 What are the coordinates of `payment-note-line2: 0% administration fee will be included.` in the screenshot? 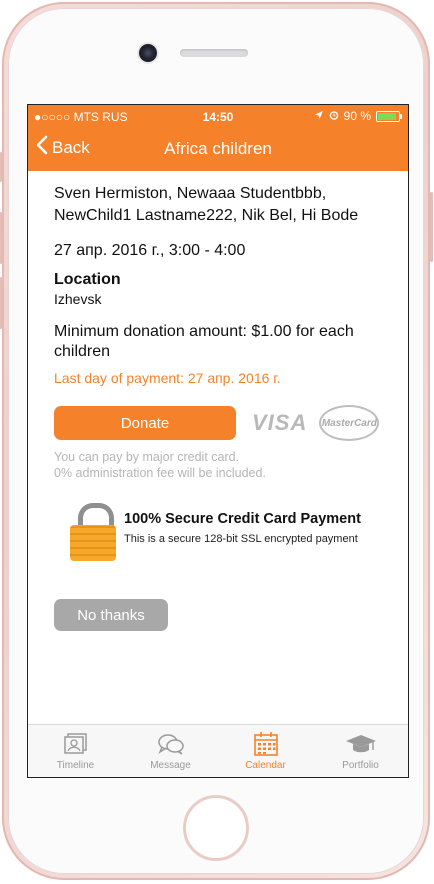 It's located at (160, 473).